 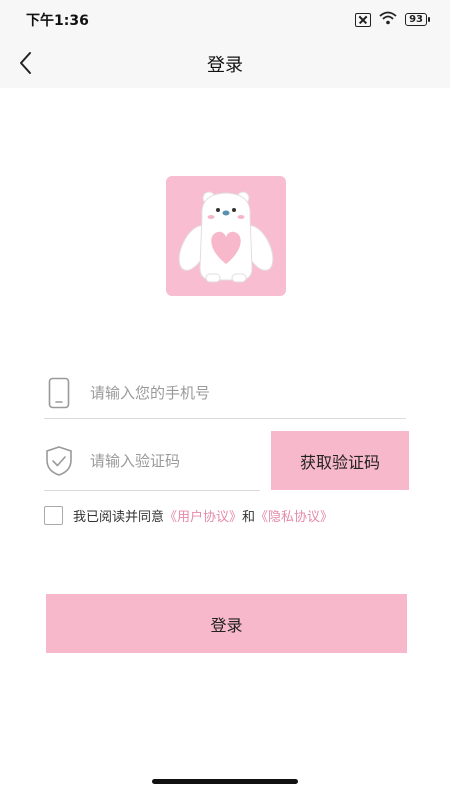 I want to click on phone-icon, so click(x=59, y=393).